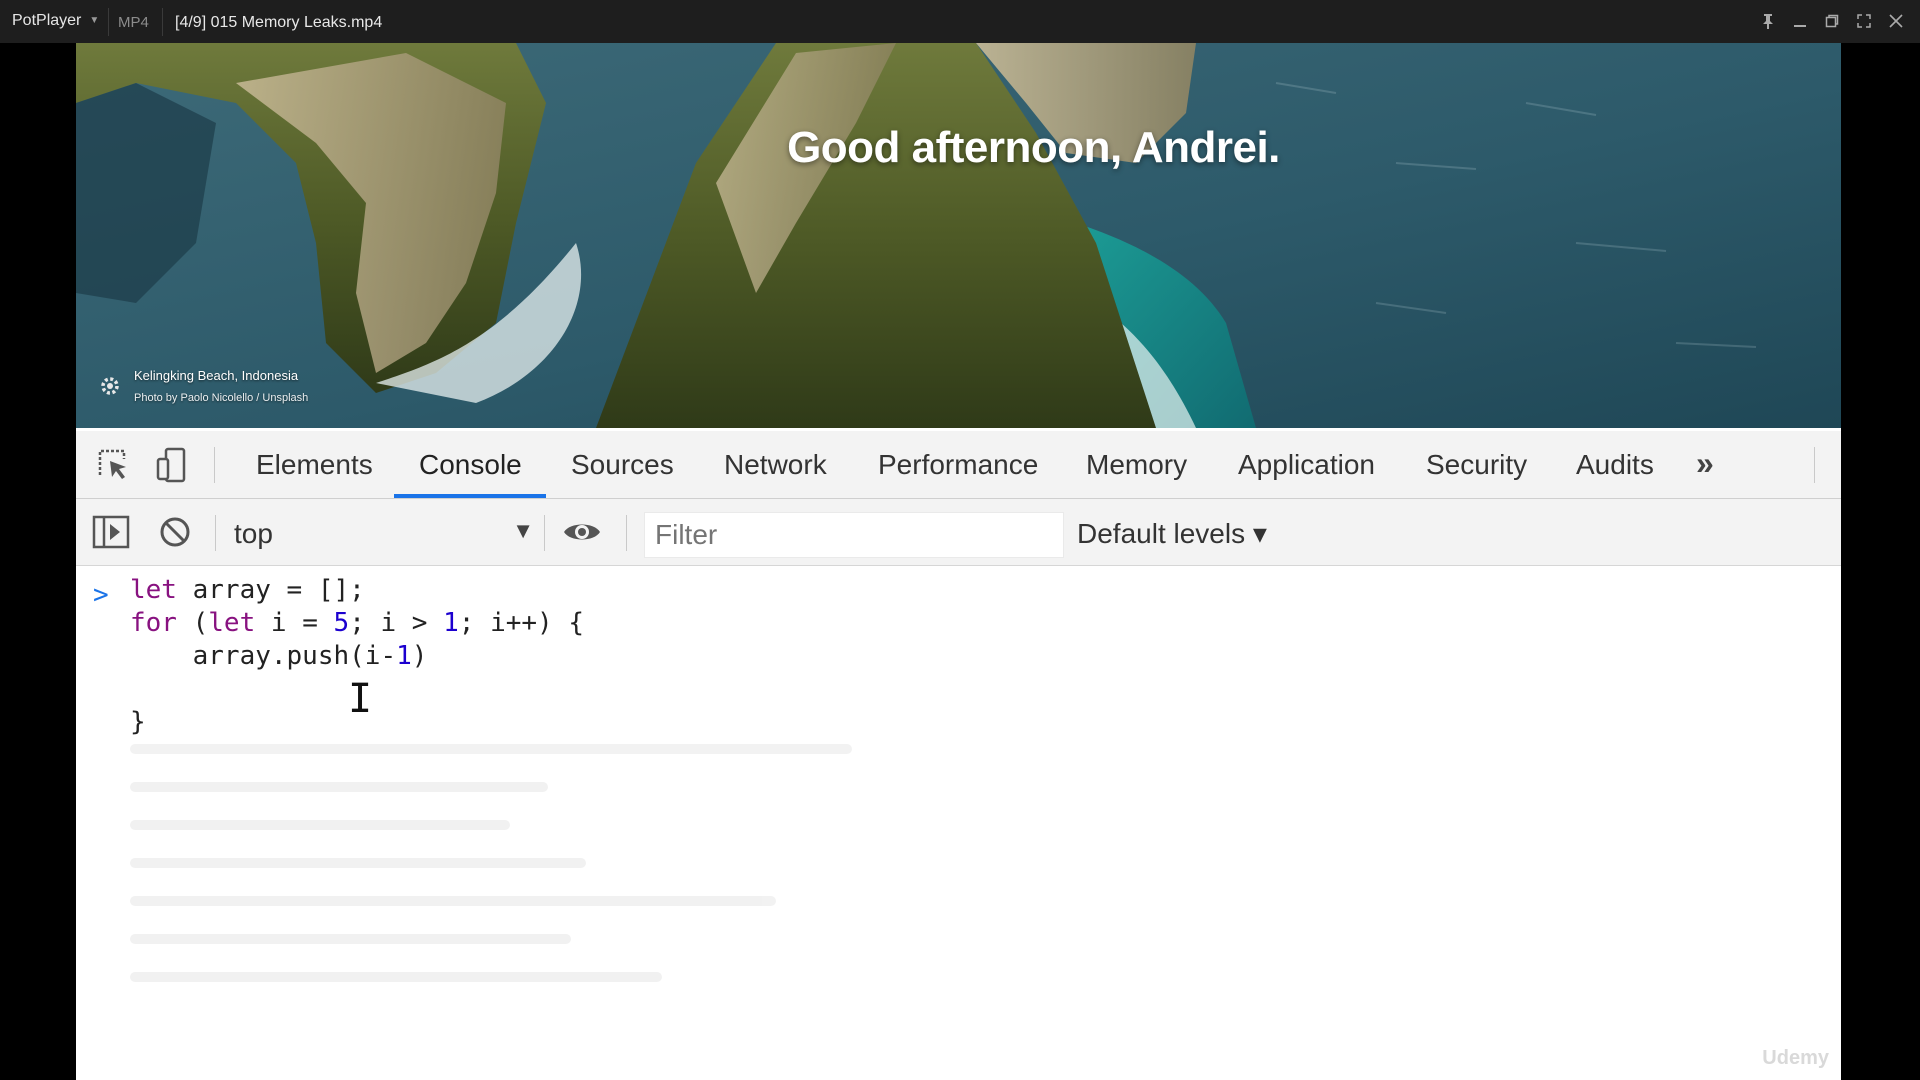 The height and width of the screenshot is (1080, 1920). Describe the element at coordinates (622, 465) in the screenshot. I see `tab-sources: Sources` at that location.